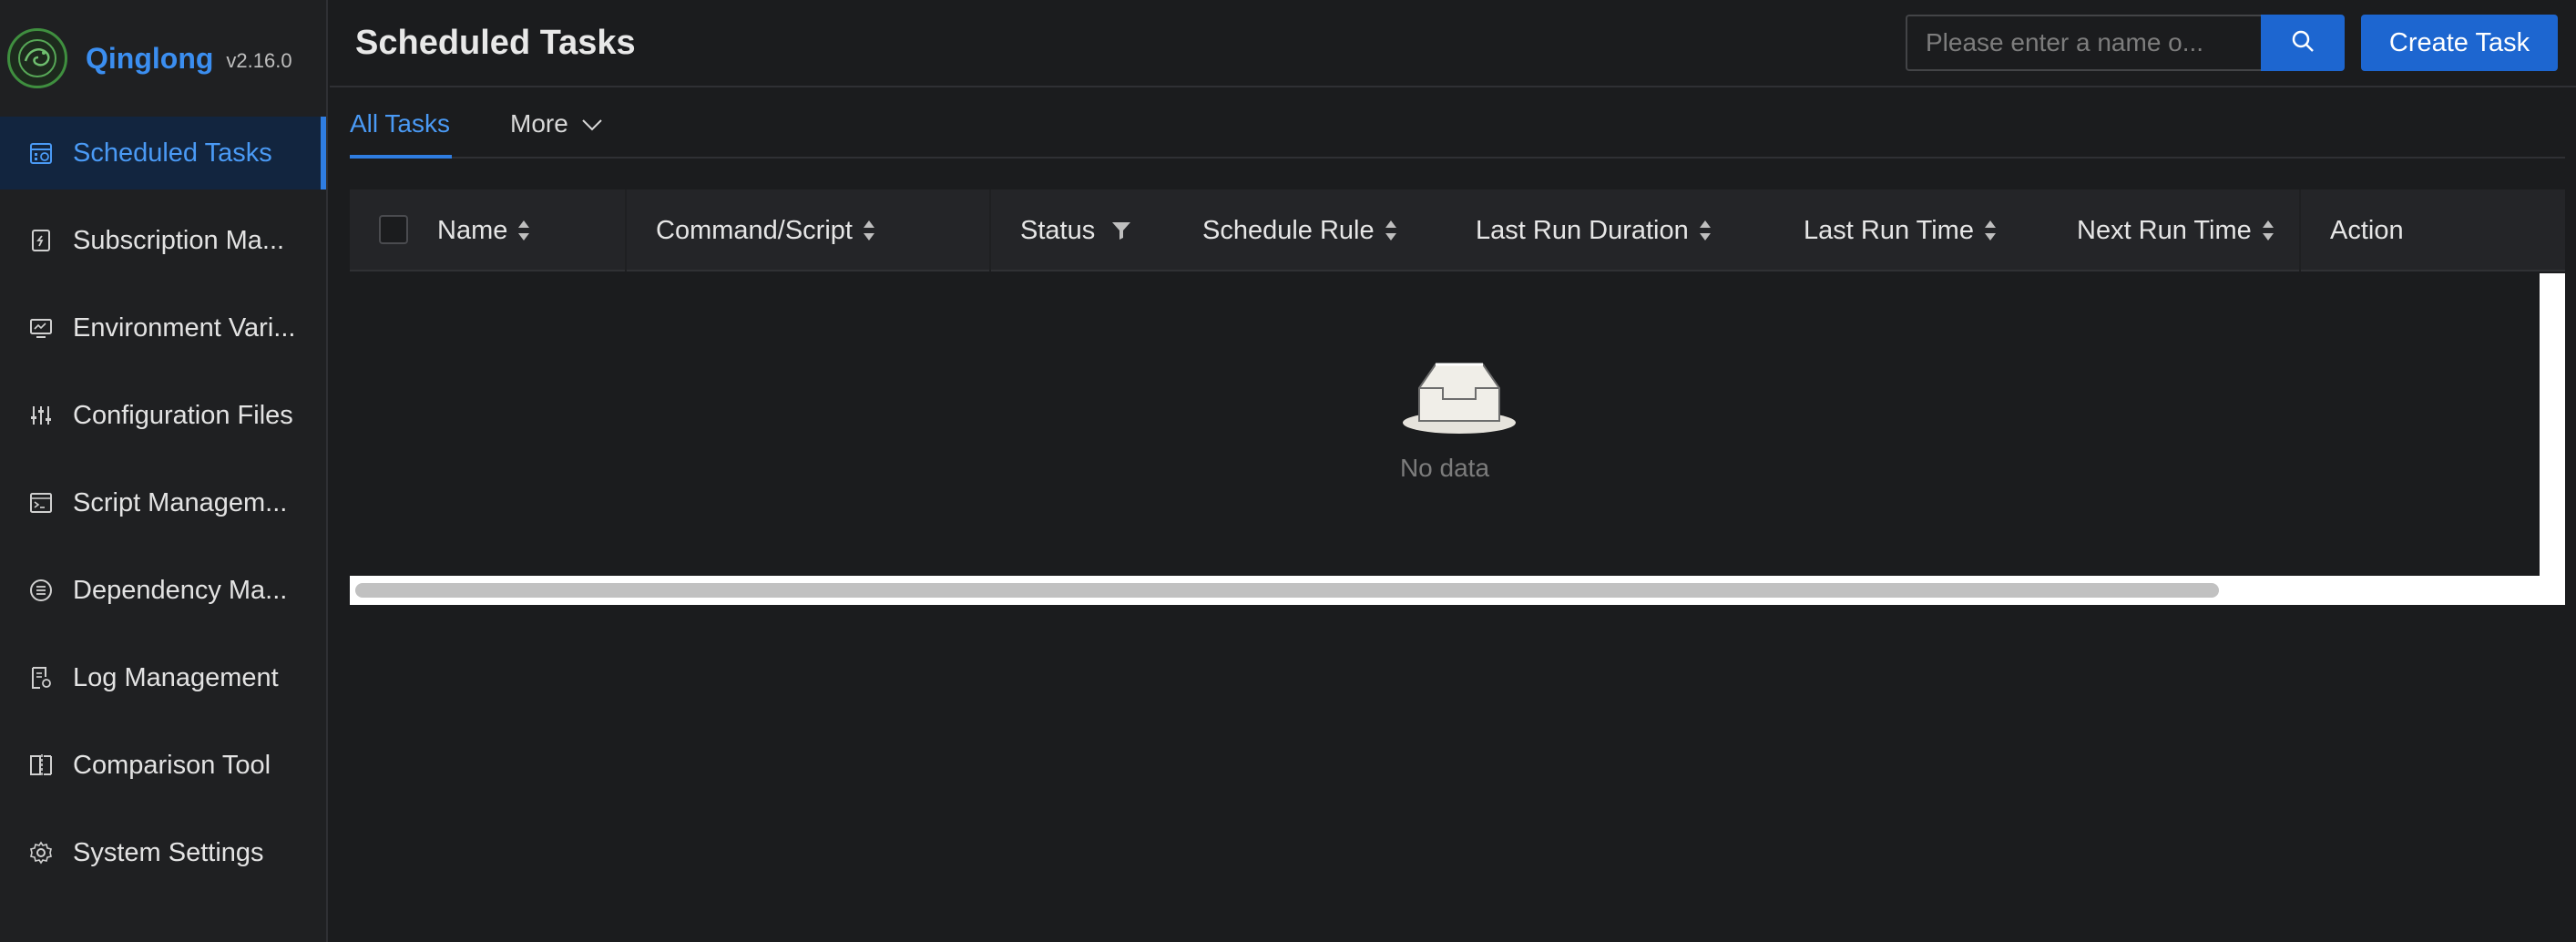 This screenshot has width=2576, height=942. What do you see at coordinates (539, 124) in the screenshot?
I see `tab-label: More` at bounding box center [539, 124].